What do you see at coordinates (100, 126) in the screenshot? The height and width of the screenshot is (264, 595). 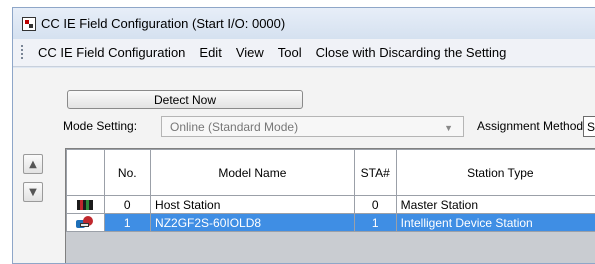 I see `mode-setting-label: Mode Setting:` at bounding box center [100, 126].